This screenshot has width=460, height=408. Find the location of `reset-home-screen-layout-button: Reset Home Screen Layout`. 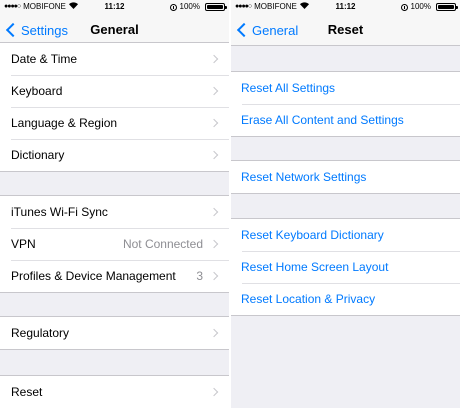

reset-home-screen-layout-button: Reset Home Screen Layout is located at coordinates (345, 267).